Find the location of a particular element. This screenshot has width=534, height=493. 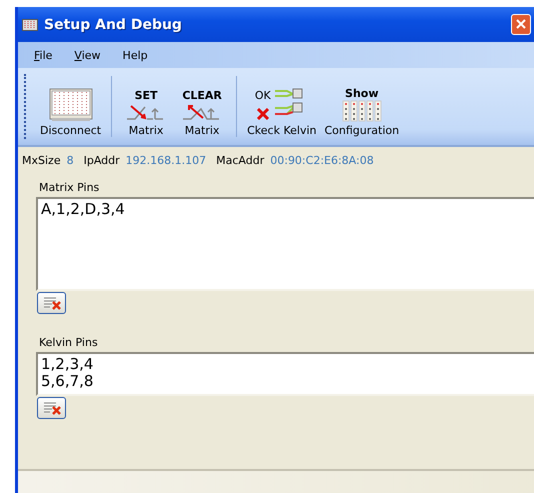

window-title: Setup And Debug is located at coordinates (113, 24).